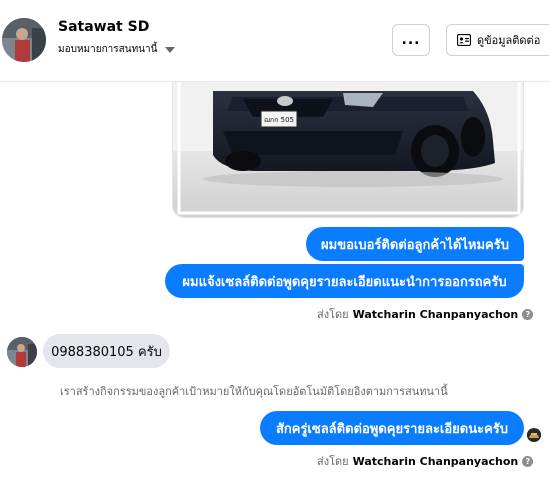  I want to click on contact-avatar, so click(24, 40).